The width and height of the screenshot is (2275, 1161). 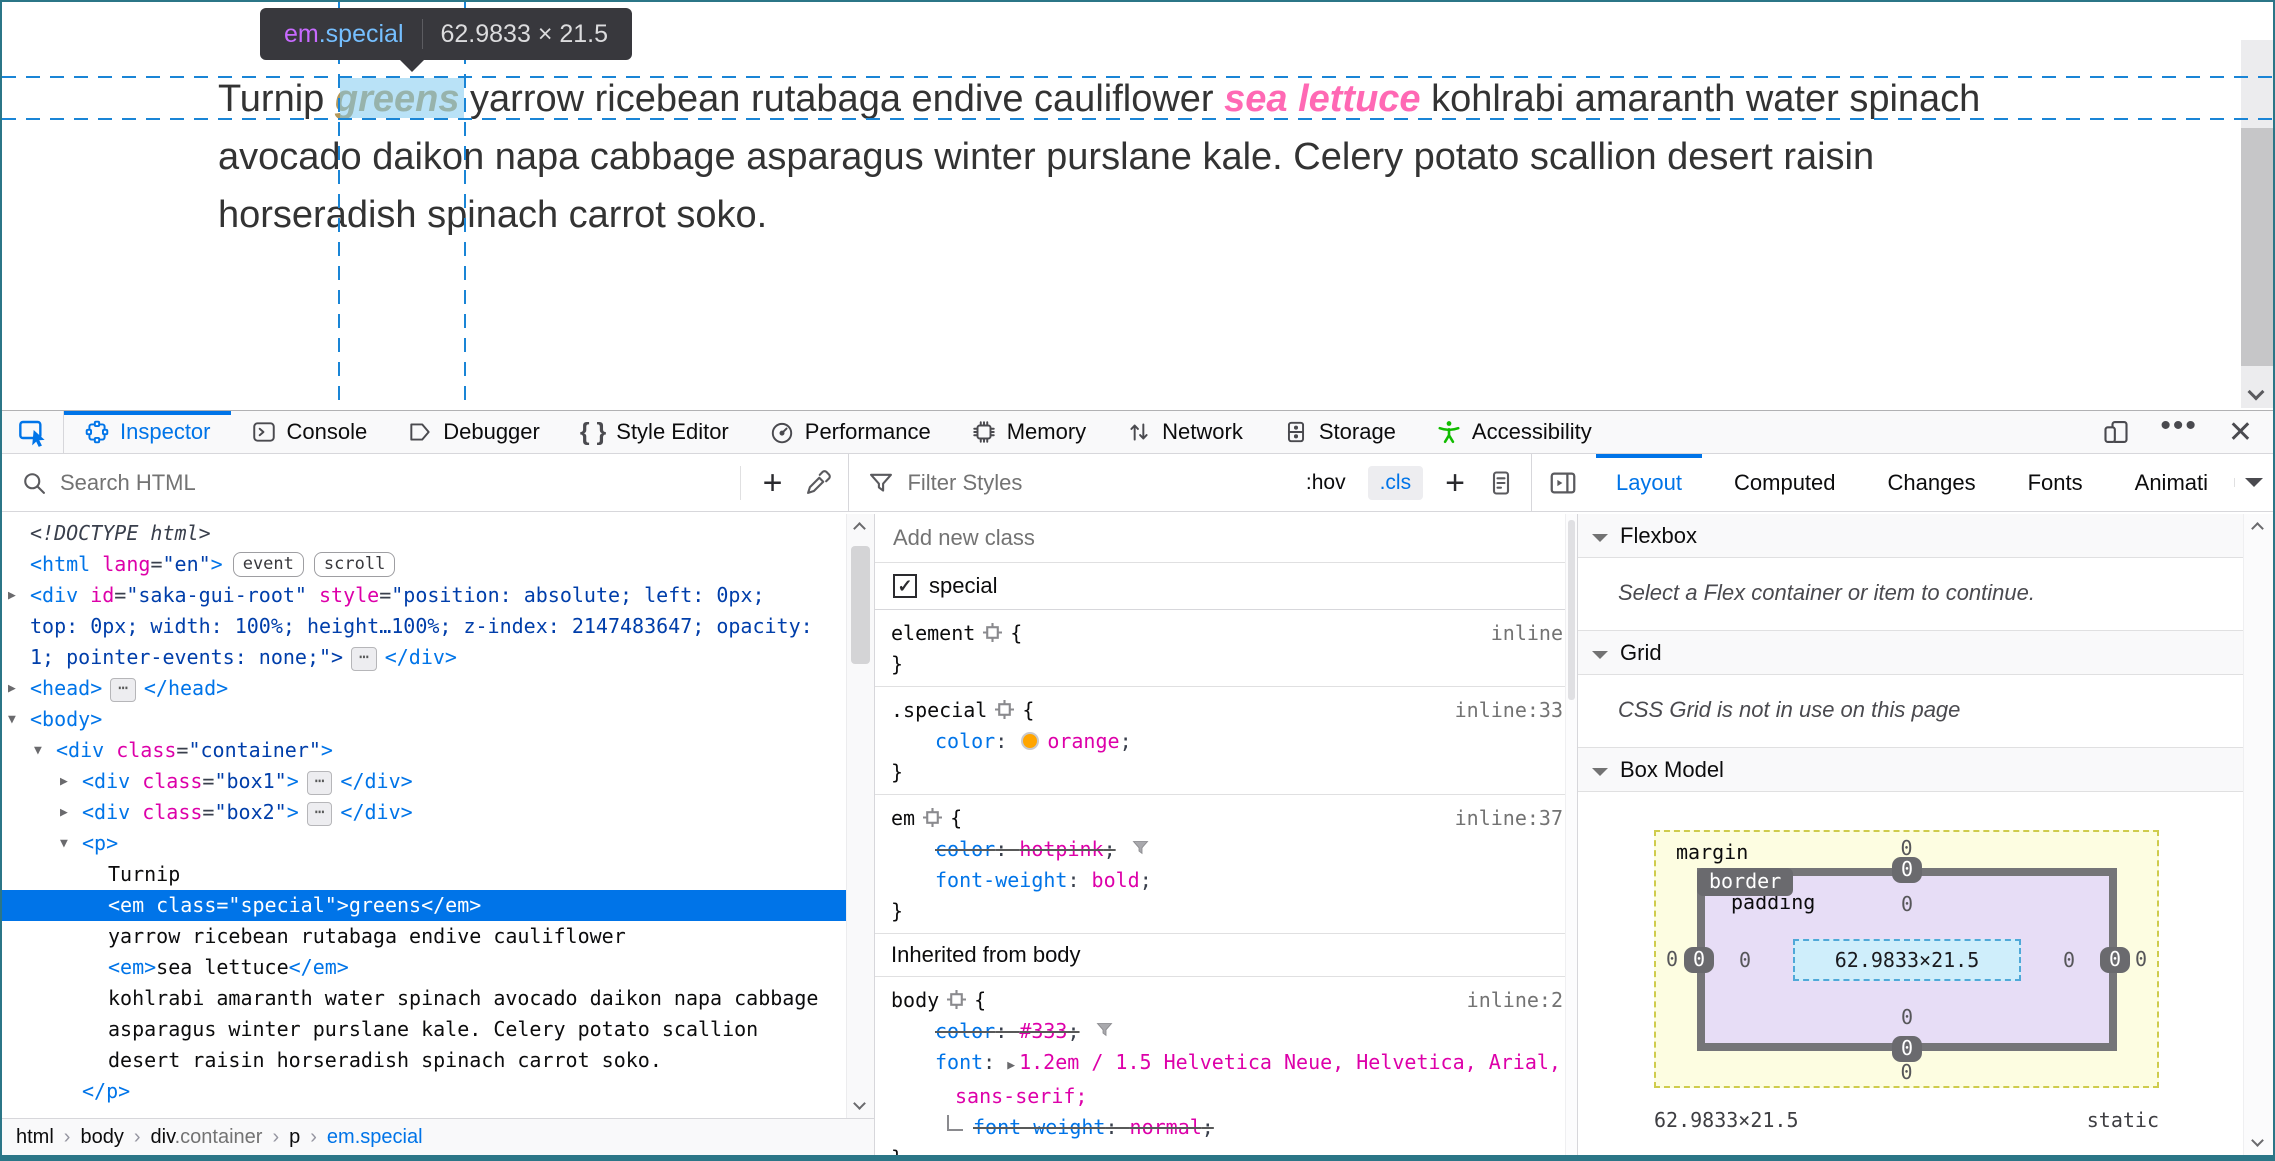 I want to click on toggle-sidebar-button, so click(x=1561, y=483).